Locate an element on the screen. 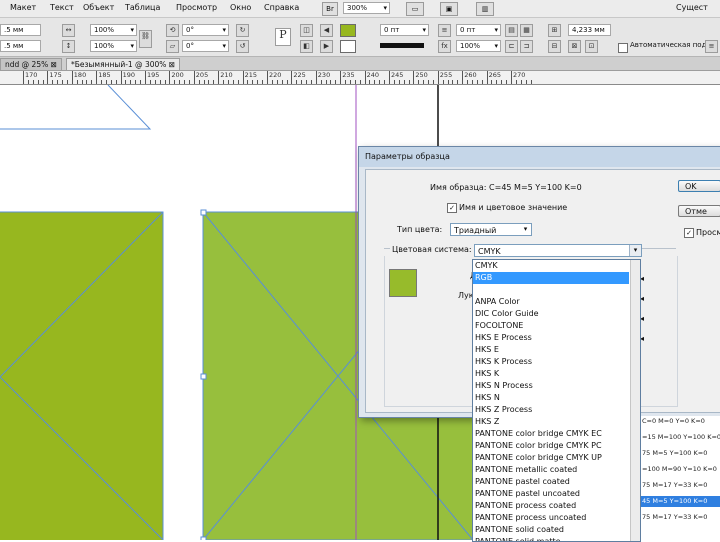 The image size is (720, 542). gap-field: 4,233 мм is located at coordinates (589, 30).